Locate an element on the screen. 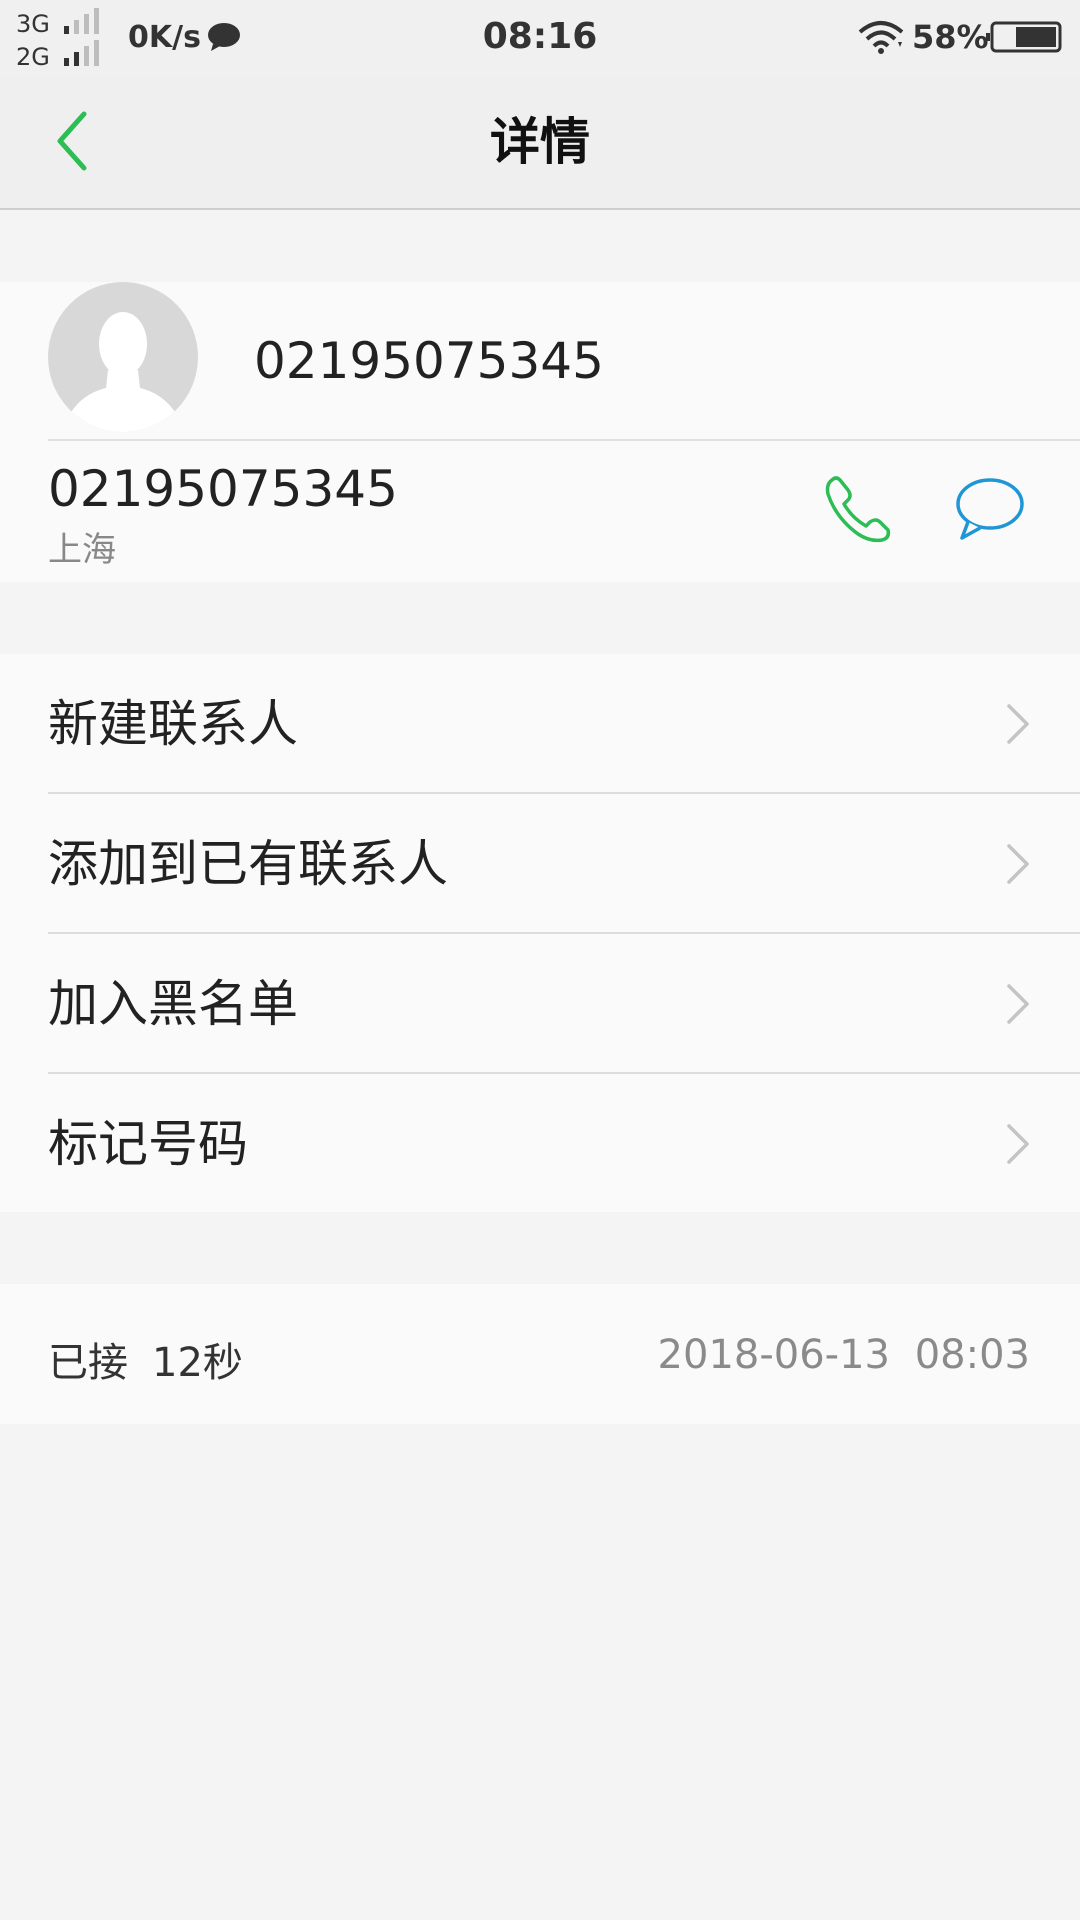  action-label: 添加到已有联系人 is located at coordinates (248, 864).